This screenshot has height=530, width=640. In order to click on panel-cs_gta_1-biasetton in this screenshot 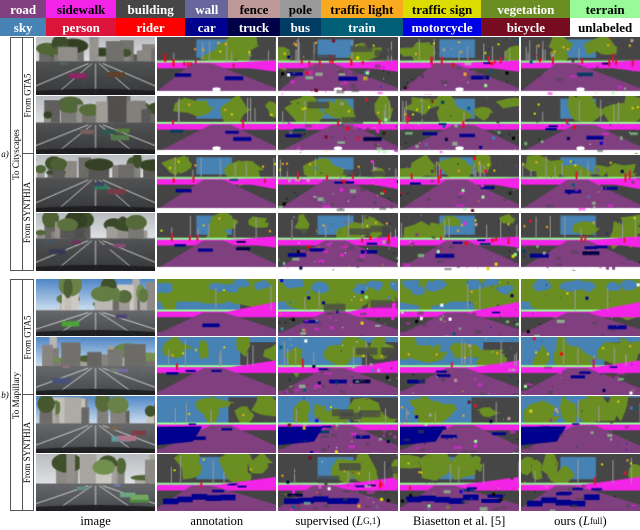, I will do `click(459, 66)`.